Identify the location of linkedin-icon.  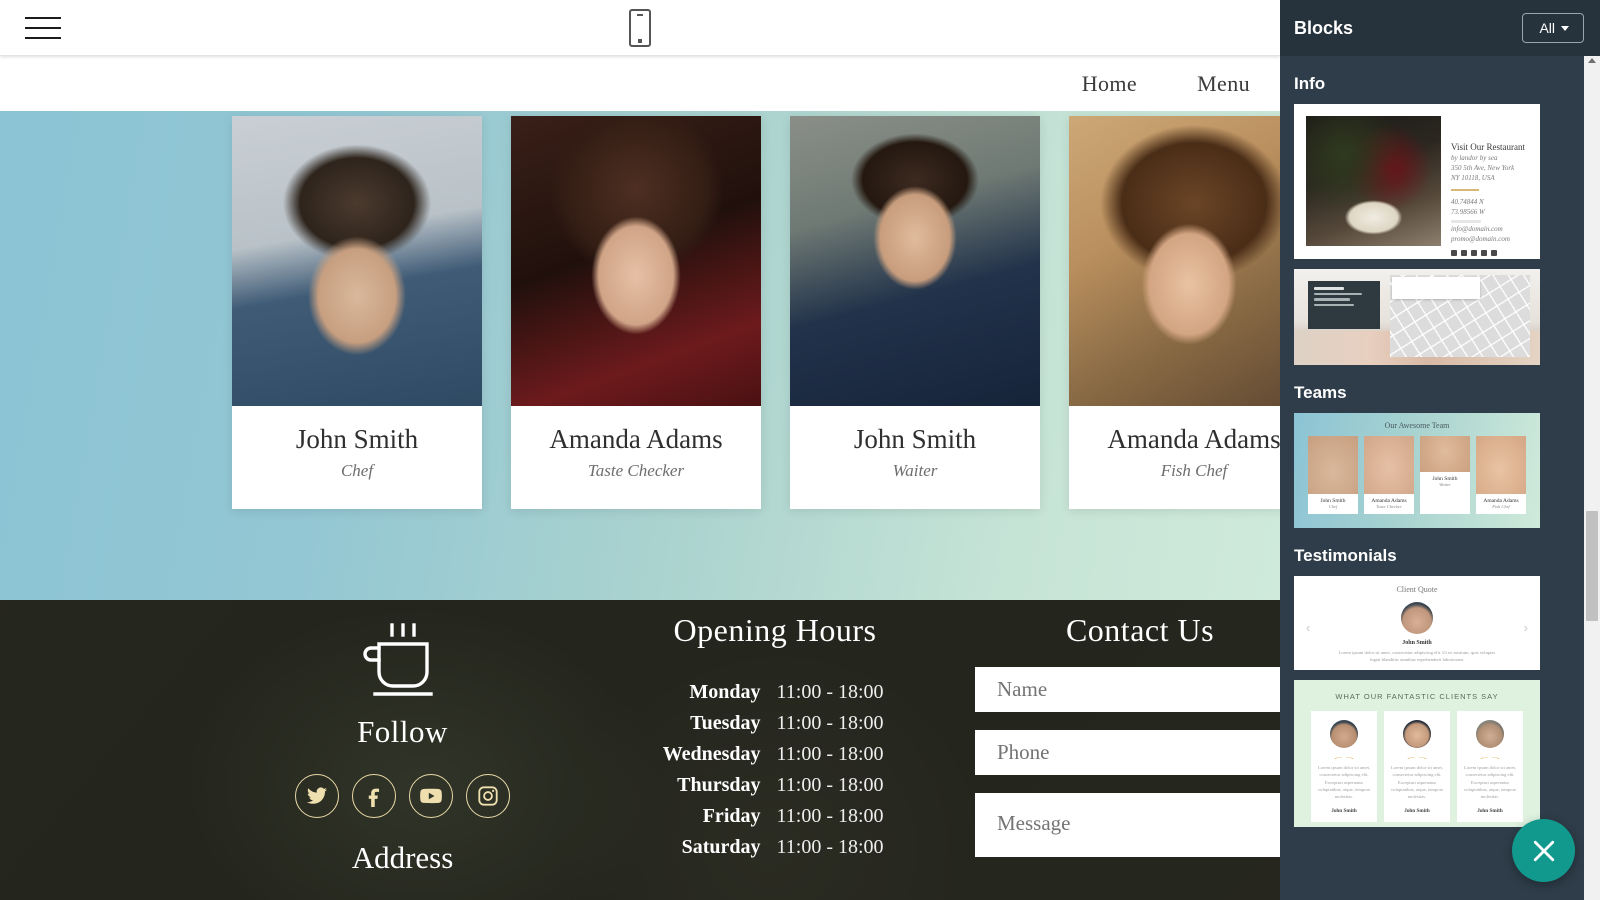
(1474, 252).